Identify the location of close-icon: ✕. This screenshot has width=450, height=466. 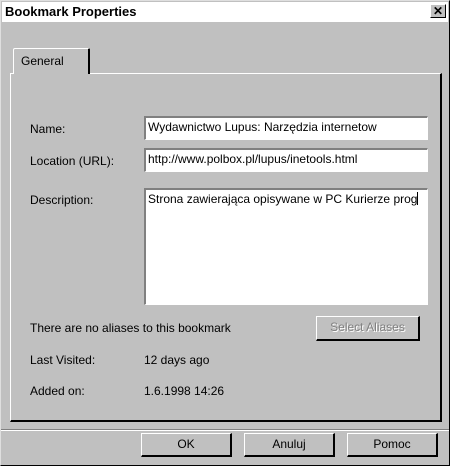
(438, 11).